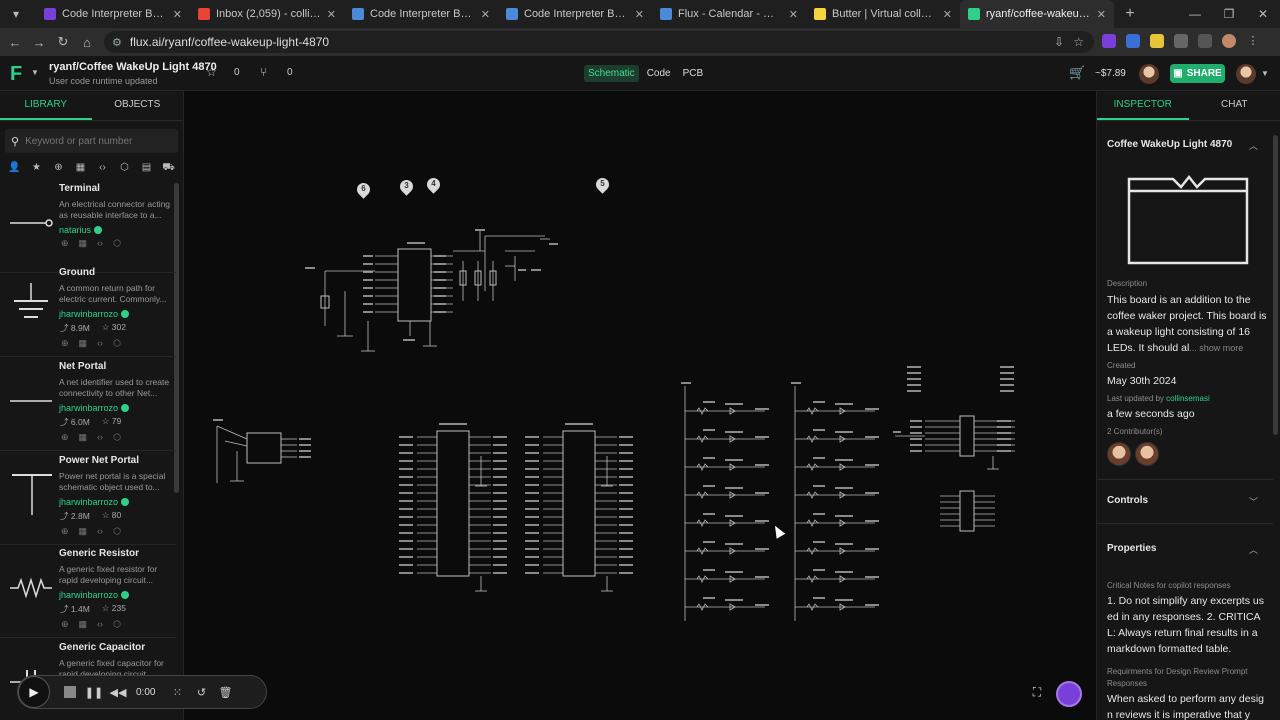 This screenshot has height=720, width=1280. What do you see at coordinates (168, 171) in the screenshot?
I see `cart-filter-icon: ⛟` at bounding box center [168, 171].